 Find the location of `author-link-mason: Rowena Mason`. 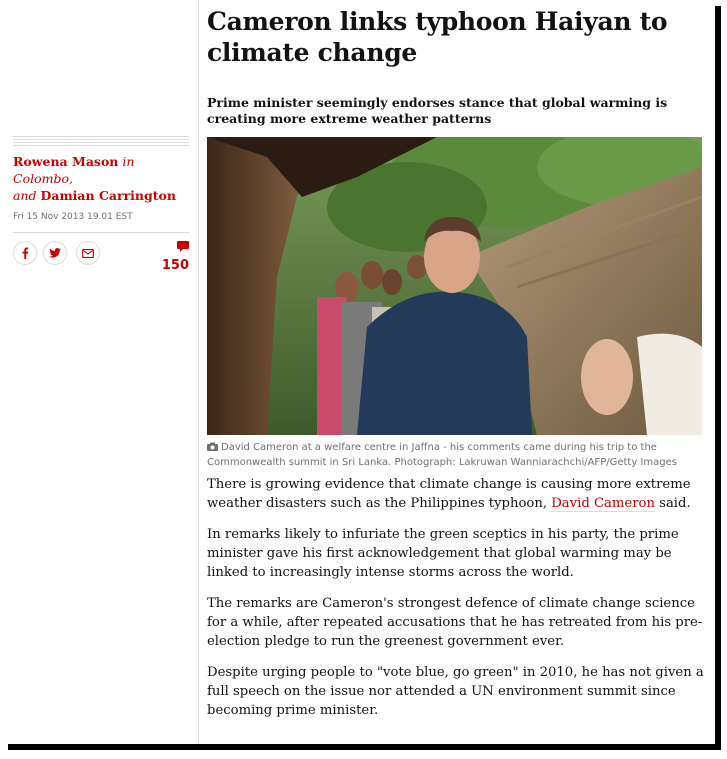

author-link-mason: Rowena Mason is located at coordinates (65, 161).